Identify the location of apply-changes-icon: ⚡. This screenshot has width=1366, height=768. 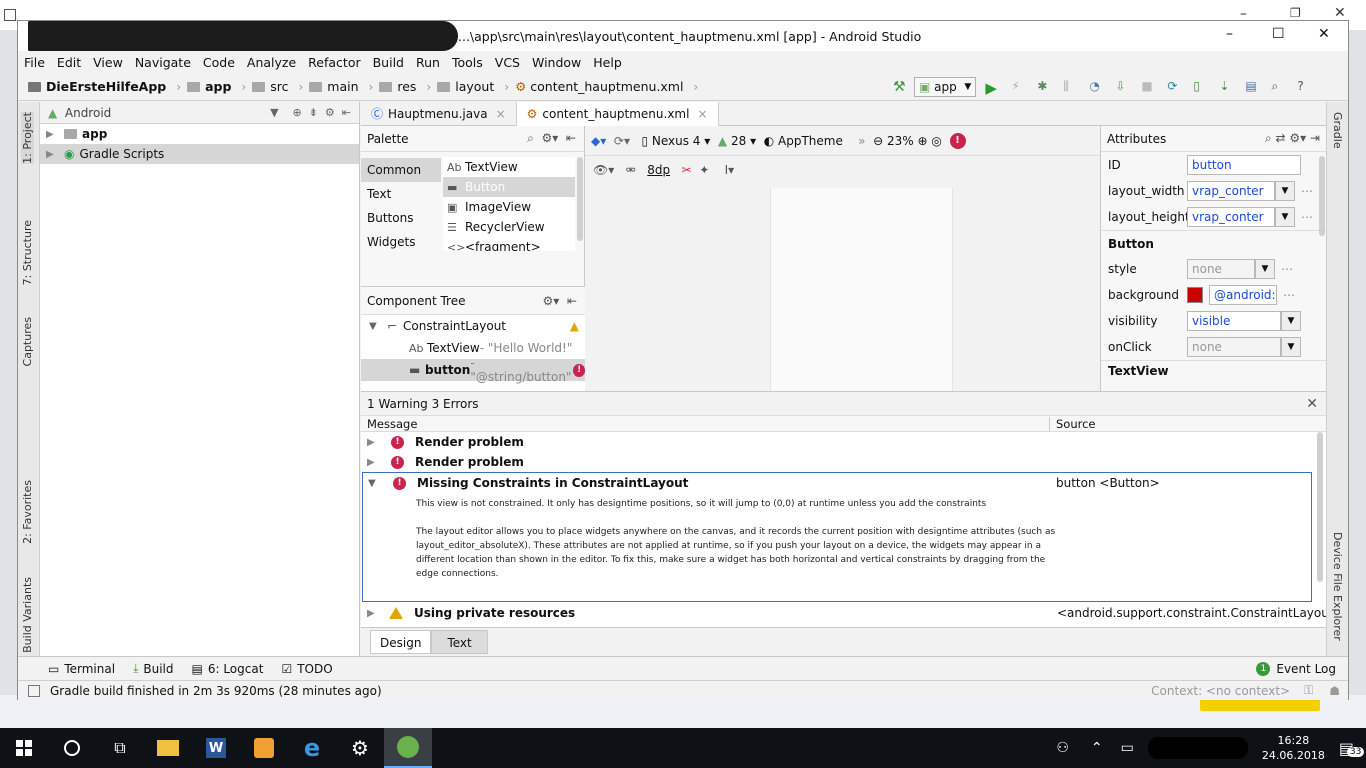
(1019, 87).